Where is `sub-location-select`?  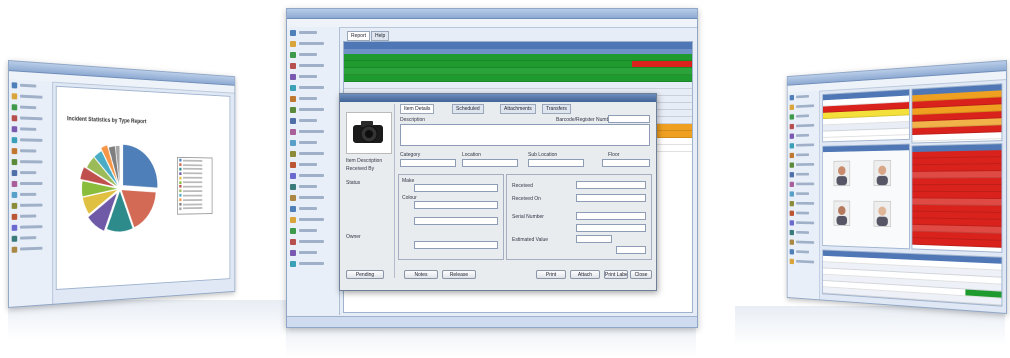
sub-location-select is located at coordinates (556, 163).